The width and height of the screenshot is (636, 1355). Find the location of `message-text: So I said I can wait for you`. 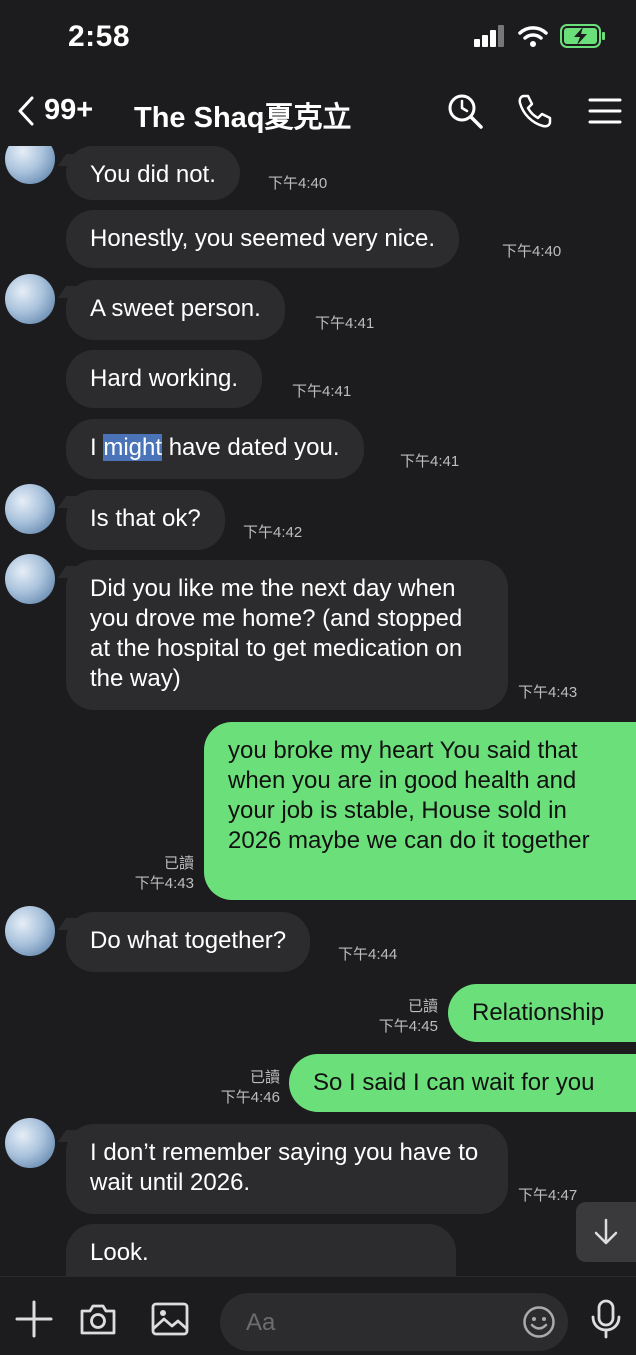

message-text: So I said I can wait for you is located at coordinates (454, 1082).